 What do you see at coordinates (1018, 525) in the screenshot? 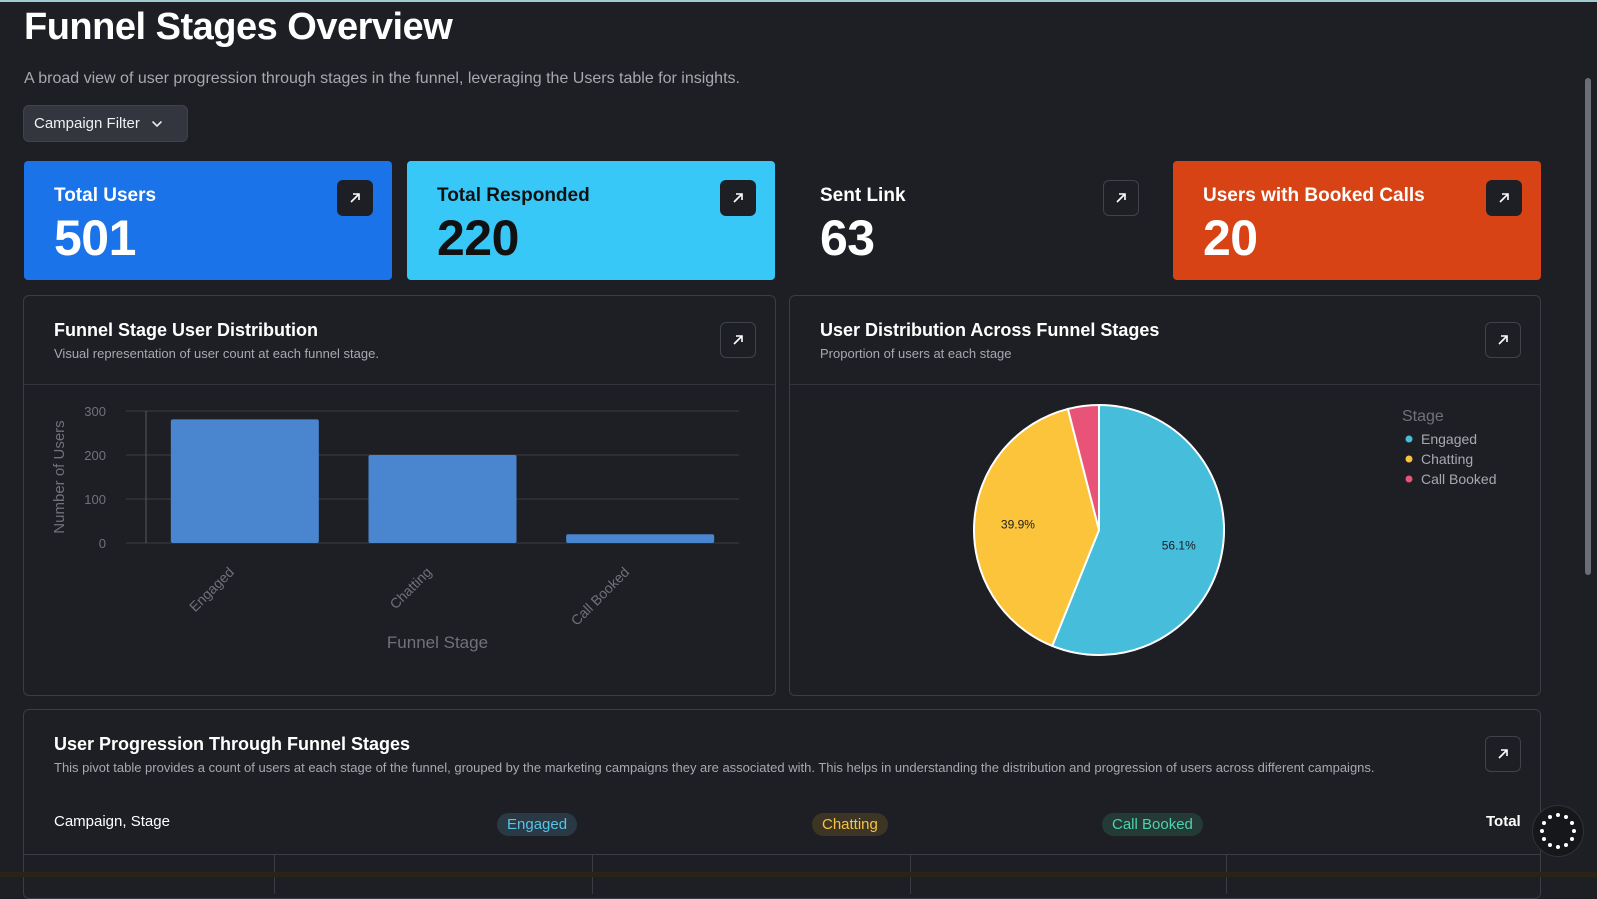
I see `pie-slice-label: 39.9%` at bounding box center [1018, 525].